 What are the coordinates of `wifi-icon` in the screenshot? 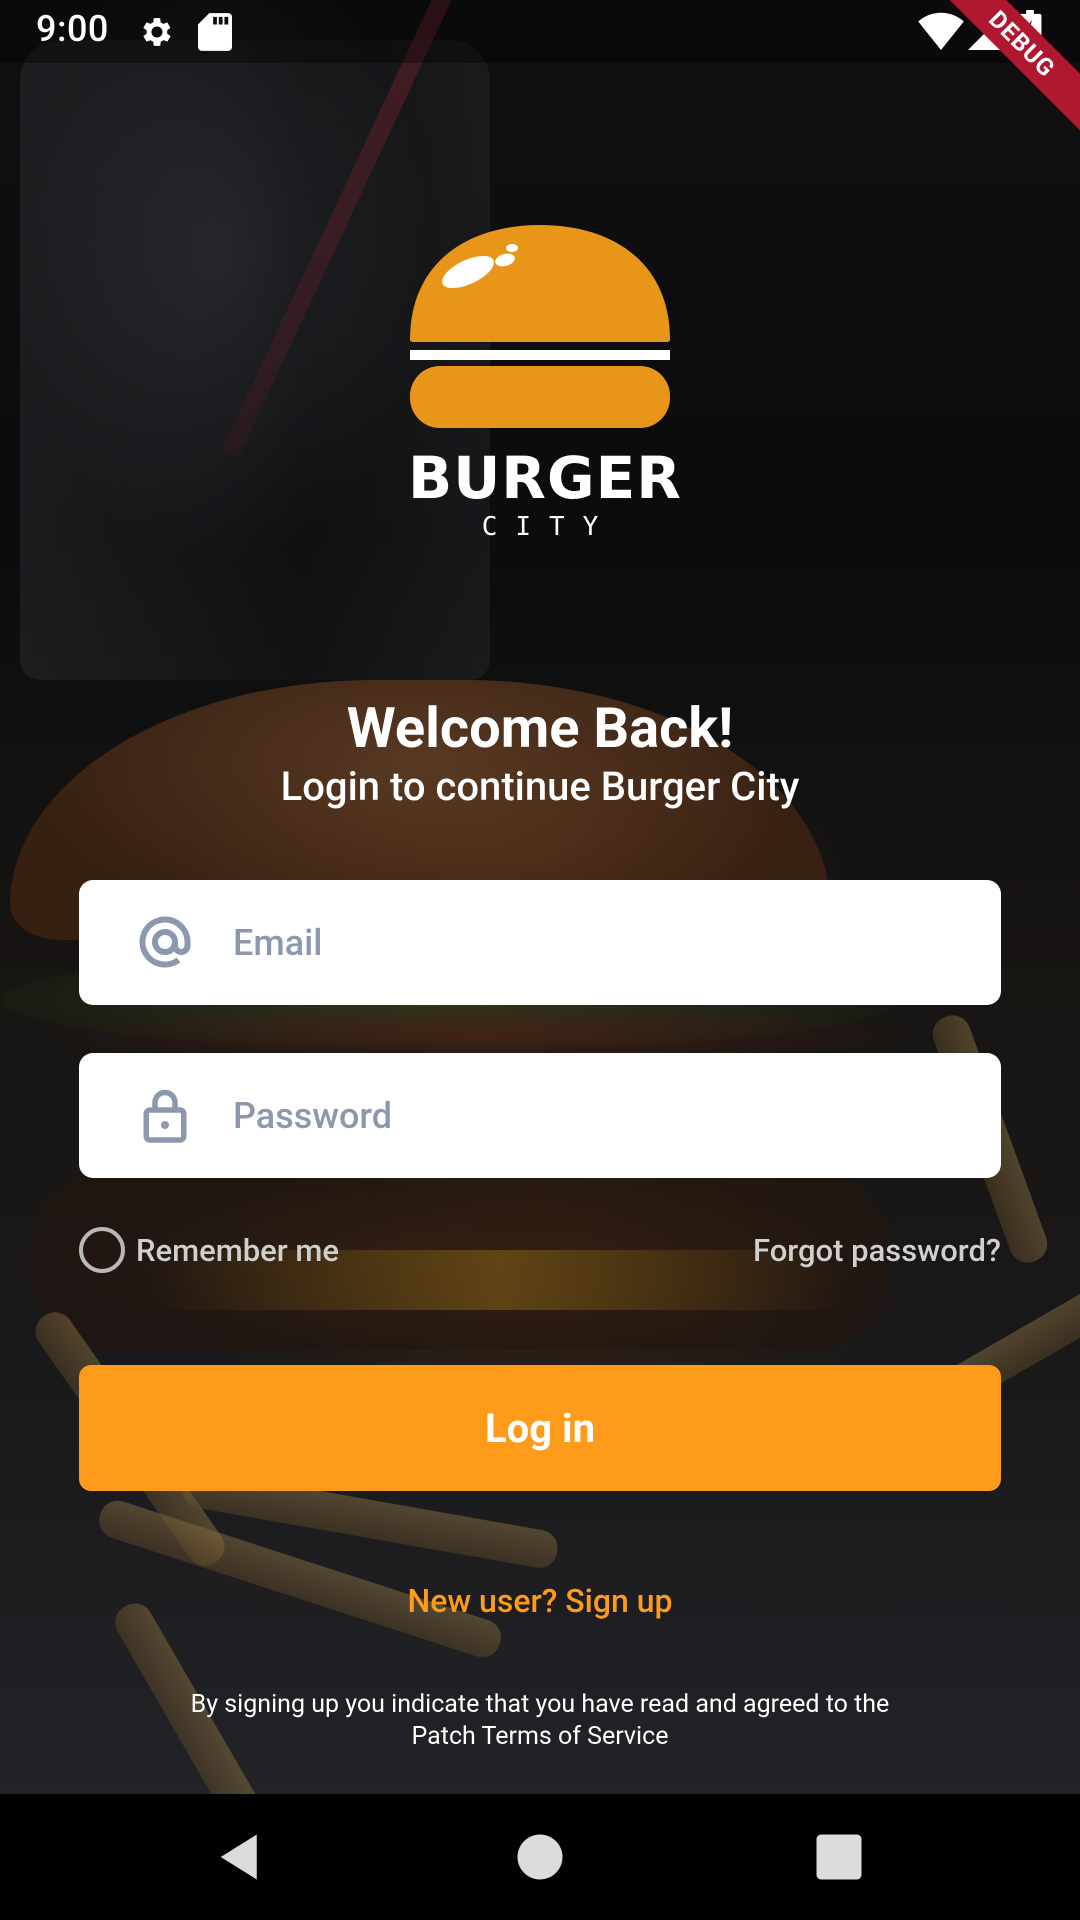 It's located at (941, 31).